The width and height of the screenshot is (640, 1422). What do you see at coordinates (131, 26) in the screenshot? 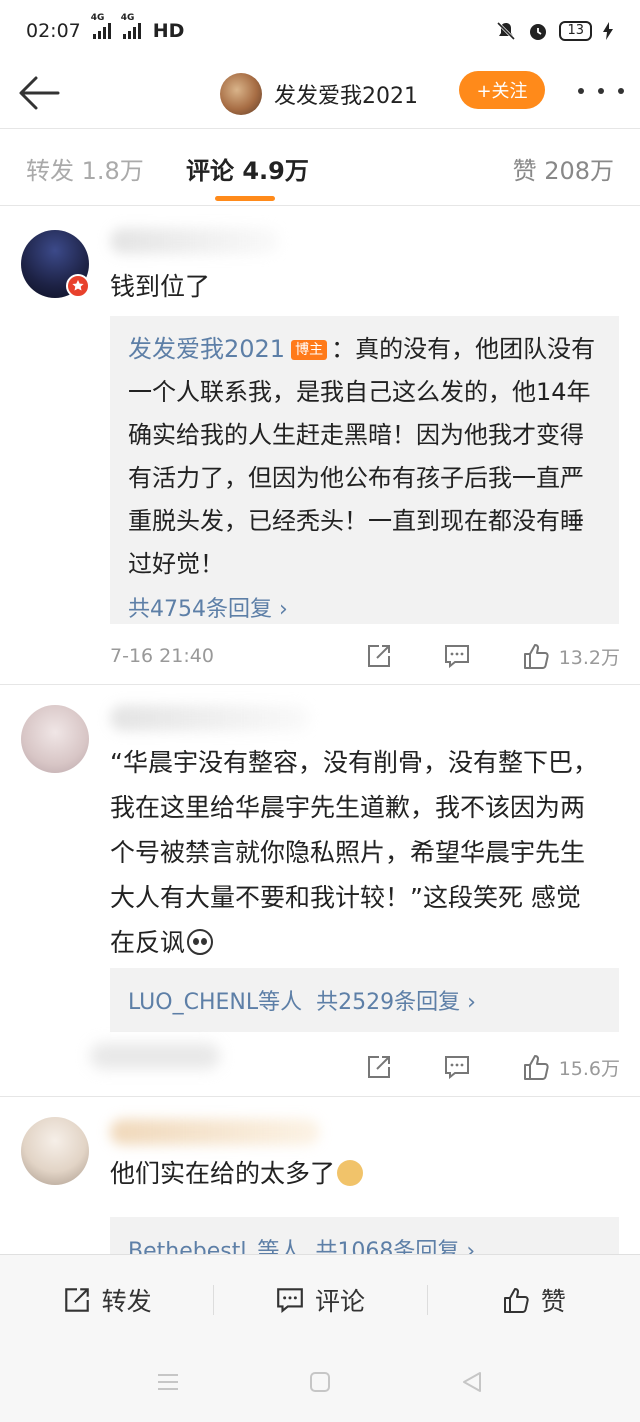
I see `signal-icon-2: 4G` at bounding box center [131, 26].